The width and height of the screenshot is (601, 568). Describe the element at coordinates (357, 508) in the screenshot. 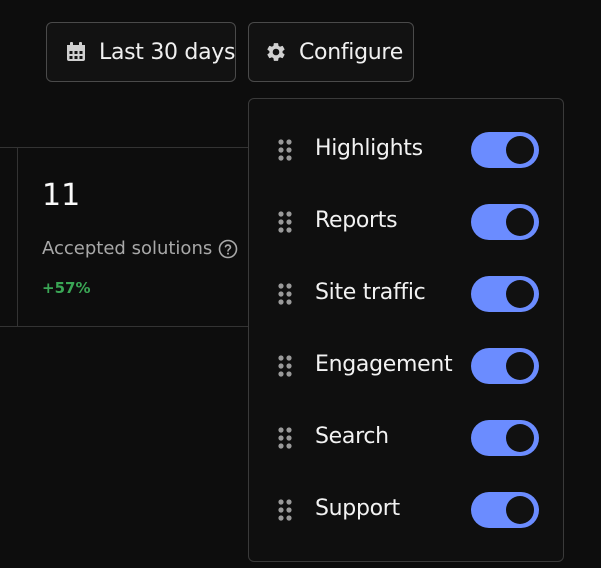

I see `config-row-label: Support` at that location.